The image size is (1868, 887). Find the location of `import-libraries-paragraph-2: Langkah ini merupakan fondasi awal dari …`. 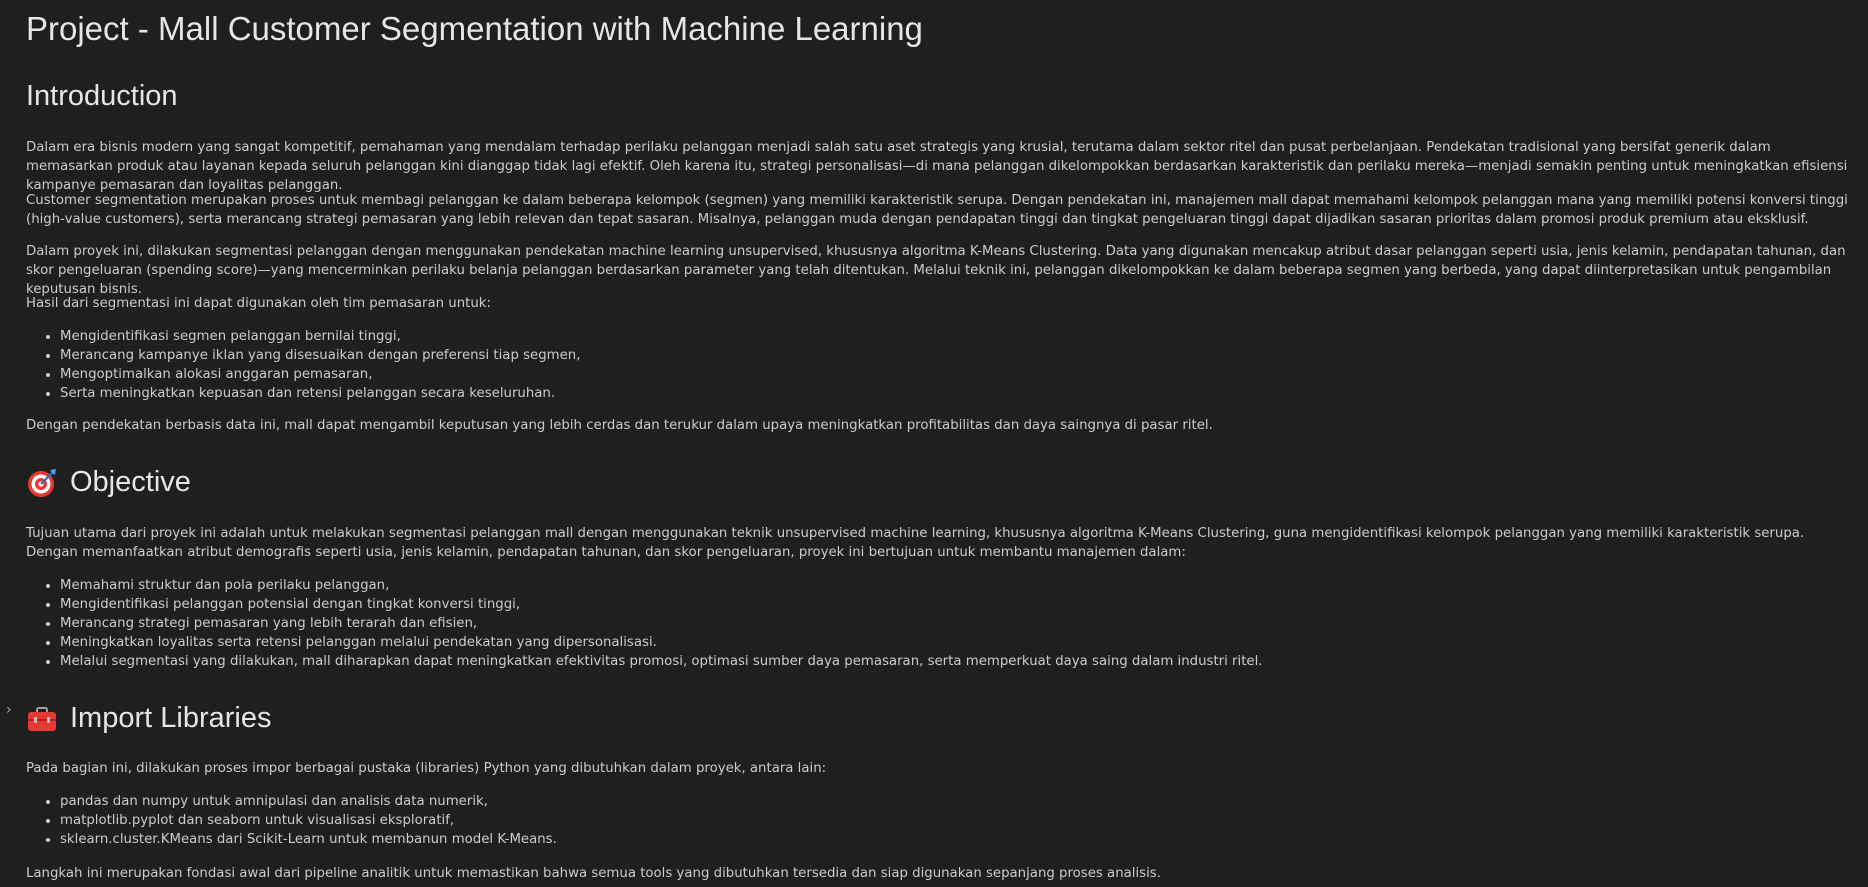

import-libraries-paragraph-2: Langkah ini merupakan fondasi awal dari … is located at coordinates (593, 873).